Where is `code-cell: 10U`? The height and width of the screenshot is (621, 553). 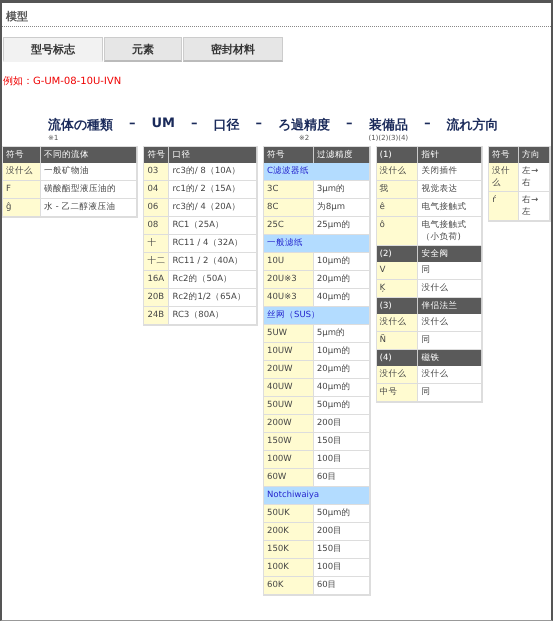 code-cell: 10U is located at coordinates (289, 262).